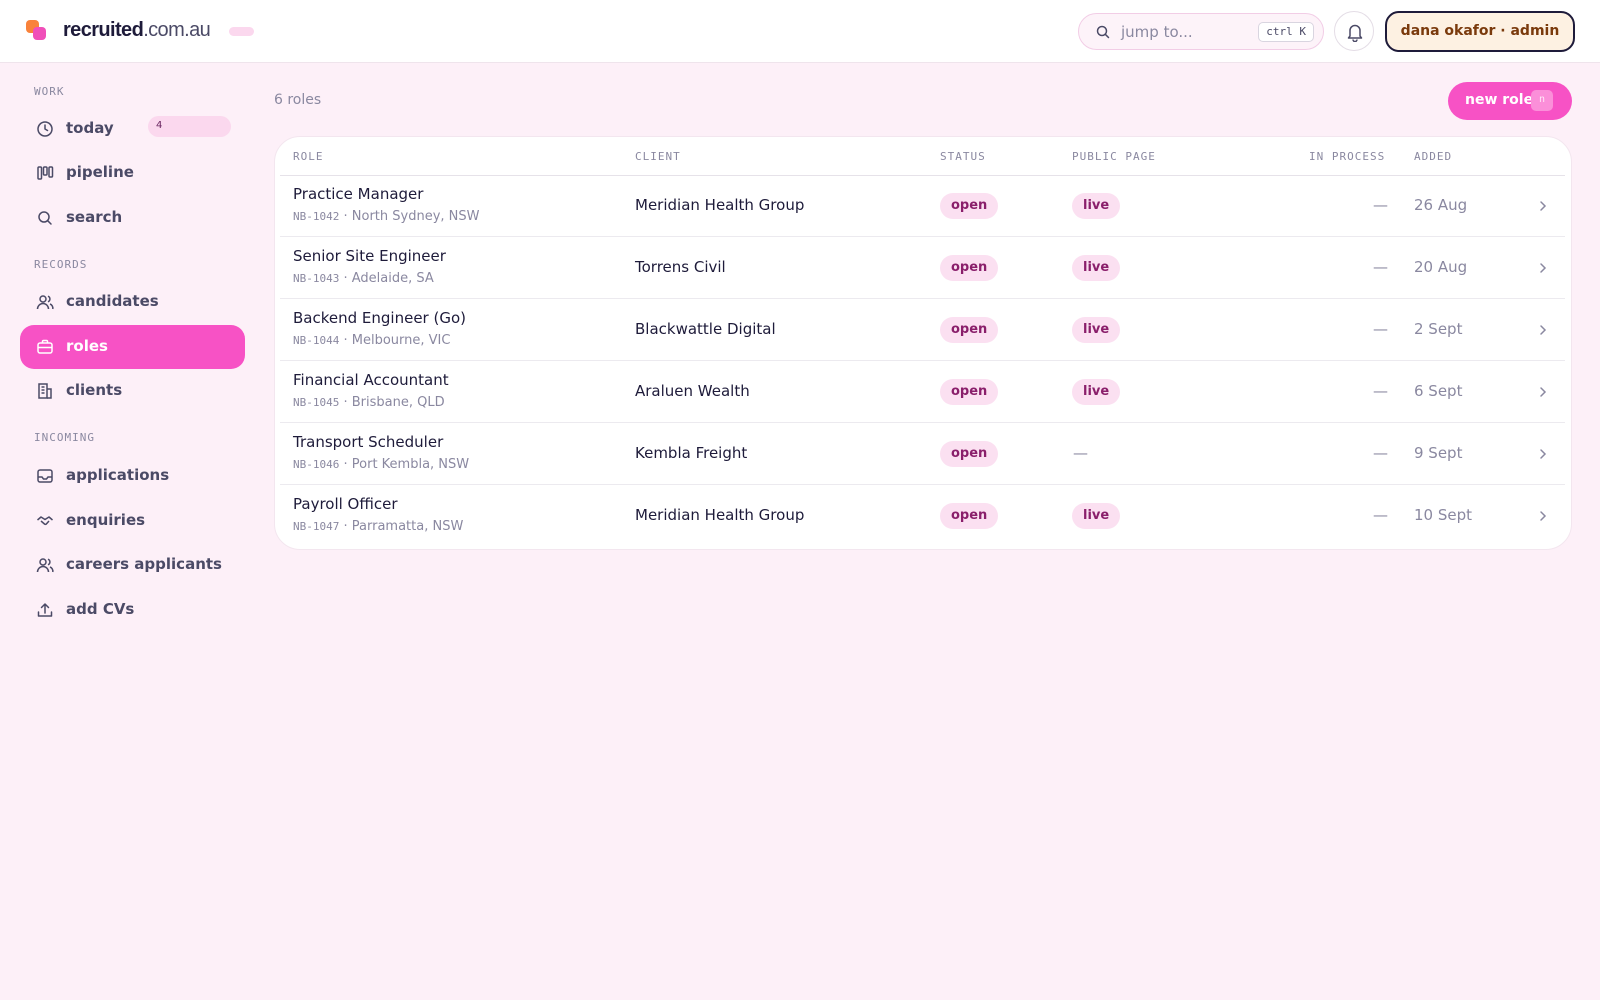 This screenshot has height=1000, width=1600. What do you see at coordinates (45, 391) in the screenshot?
I see `building-icon` at bounding box center [45, 391].